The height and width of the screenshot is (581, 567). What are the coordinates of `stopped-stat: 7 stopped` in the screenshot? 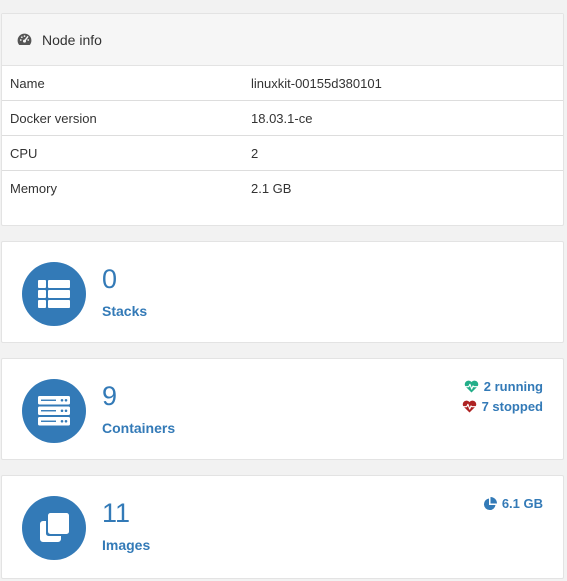 It's located at (502, 406).